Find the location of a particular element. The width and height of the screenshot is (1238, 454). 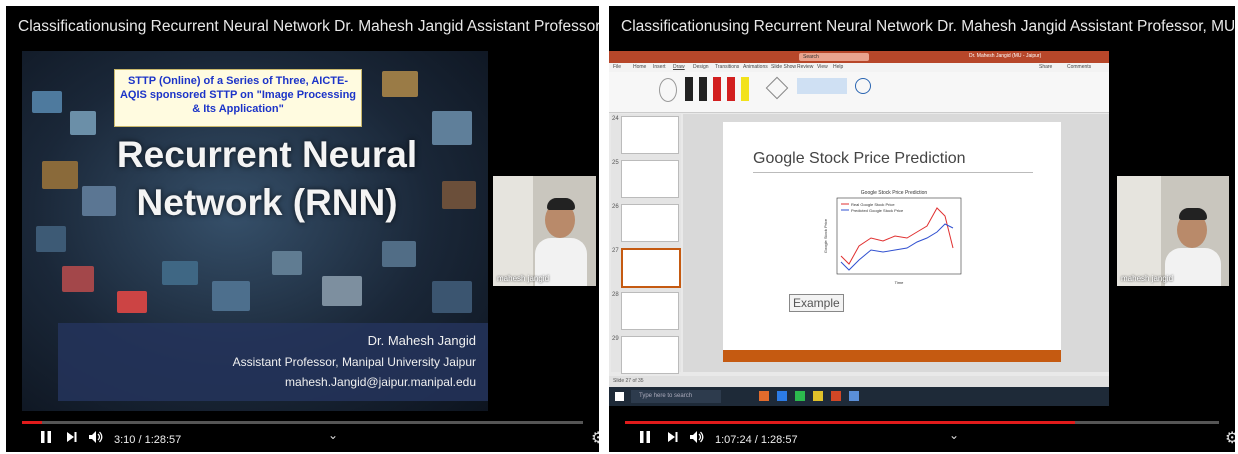

tab-design: Design is located at coordinates (701, 67).